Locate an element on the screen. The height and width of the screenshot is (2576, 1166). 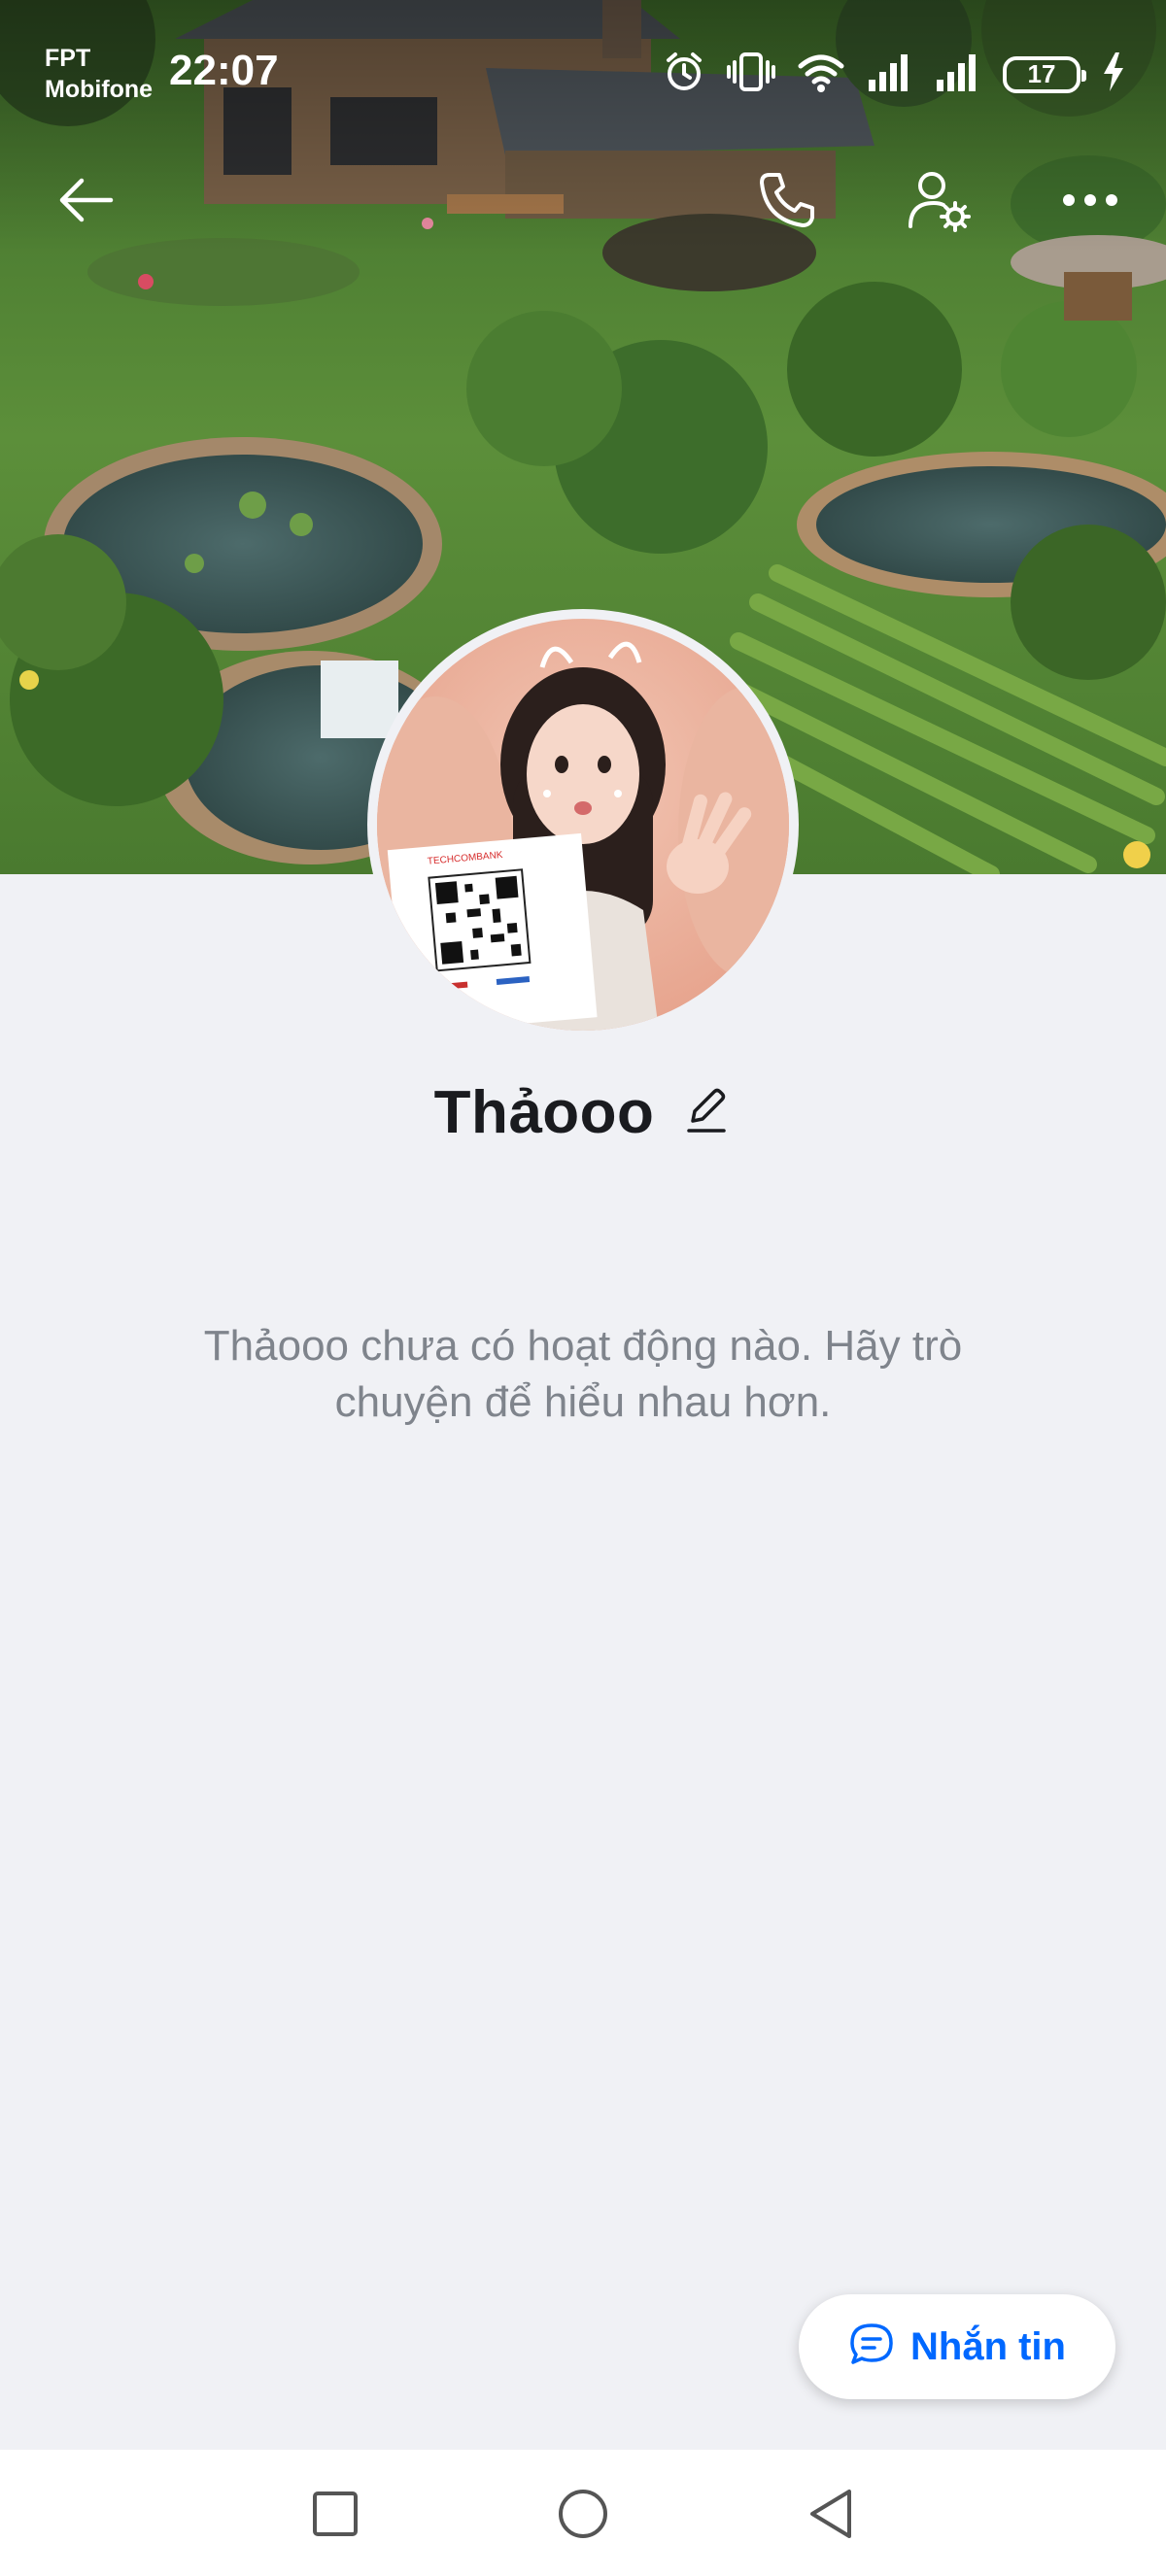
carrier-label: FPT Mobifone is located at coordinates (99, 74).